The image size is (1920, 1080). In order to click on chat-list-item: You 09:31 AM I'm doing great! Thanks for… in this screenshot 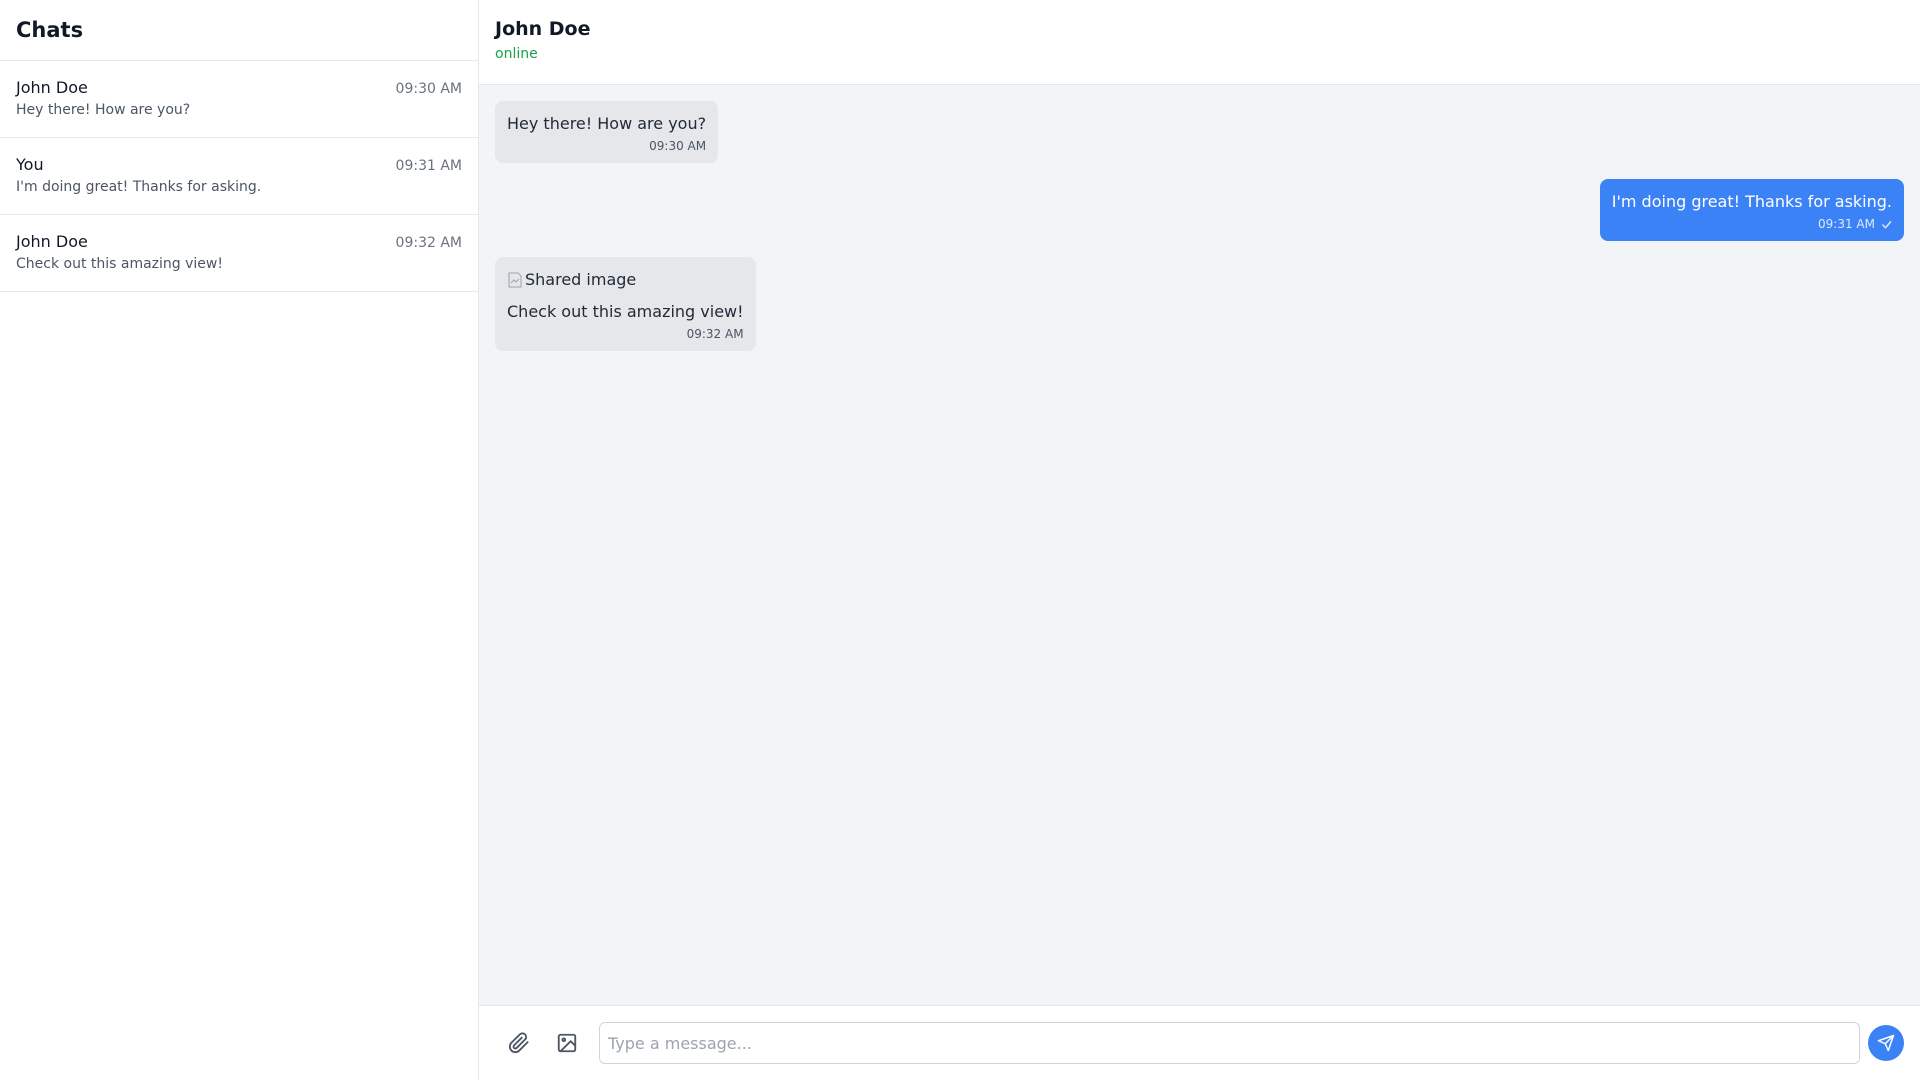, I will do `click(239, 176)`.